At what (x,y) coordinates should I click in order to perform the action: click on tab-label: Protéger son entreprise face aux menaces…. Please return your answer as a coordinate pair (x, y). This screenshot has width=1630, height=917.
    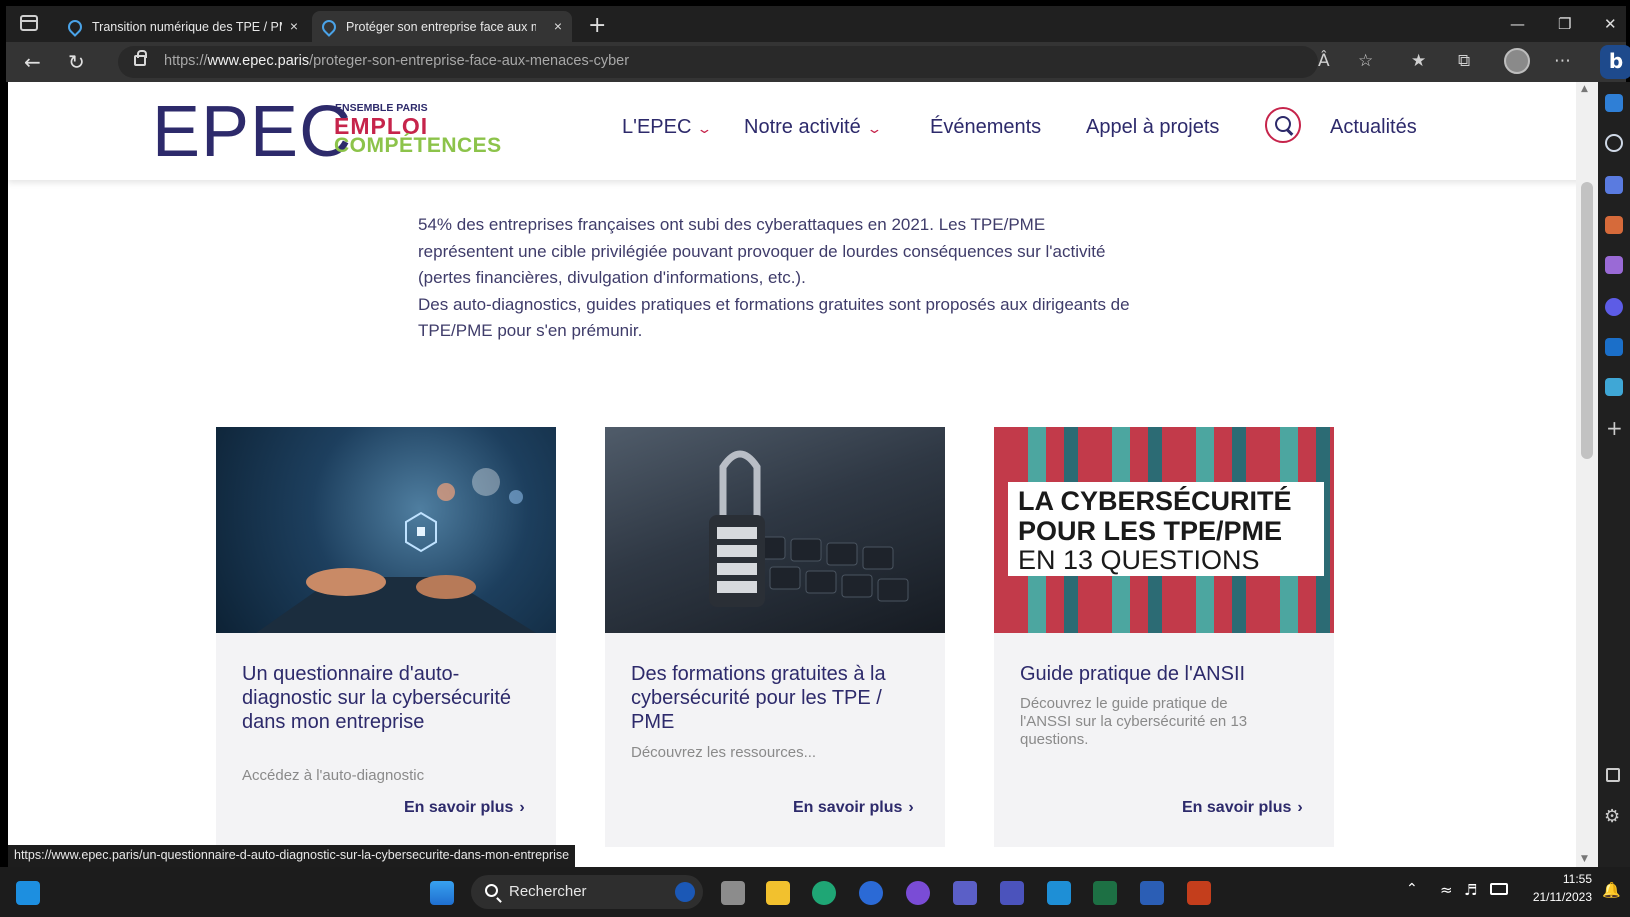
    Looking at the image, I should click on (441, 26).